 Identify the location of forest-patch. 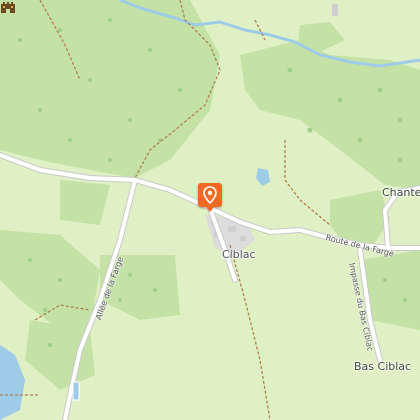
(85, 202).